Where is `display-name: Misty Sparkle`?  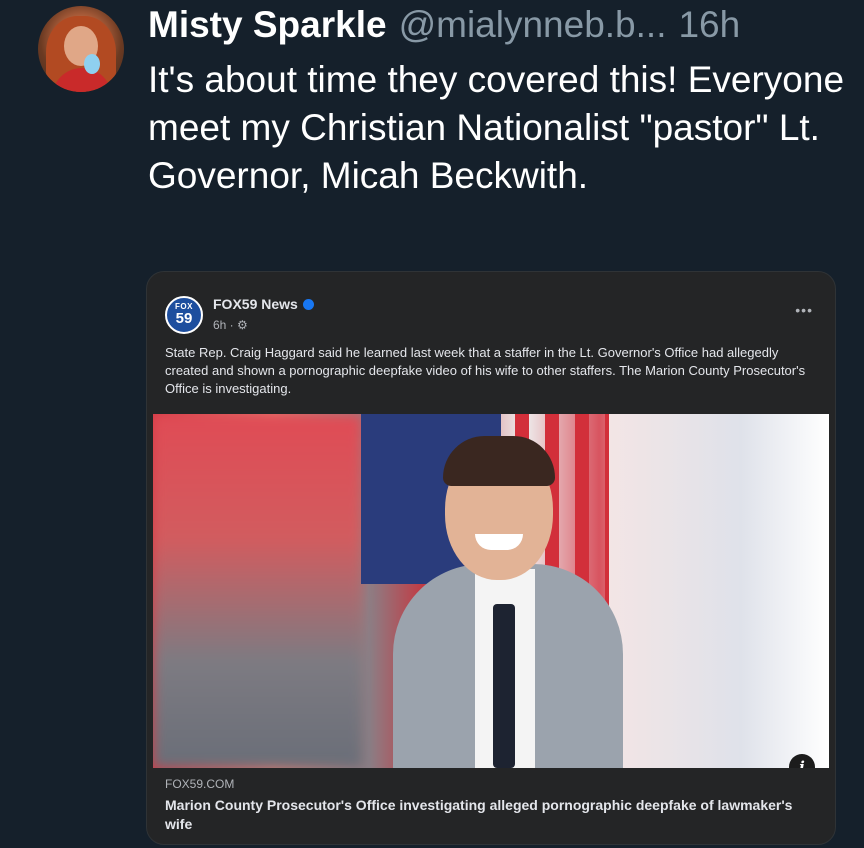
display-name: Misty Sparkle is located at coordinates (267, 25).